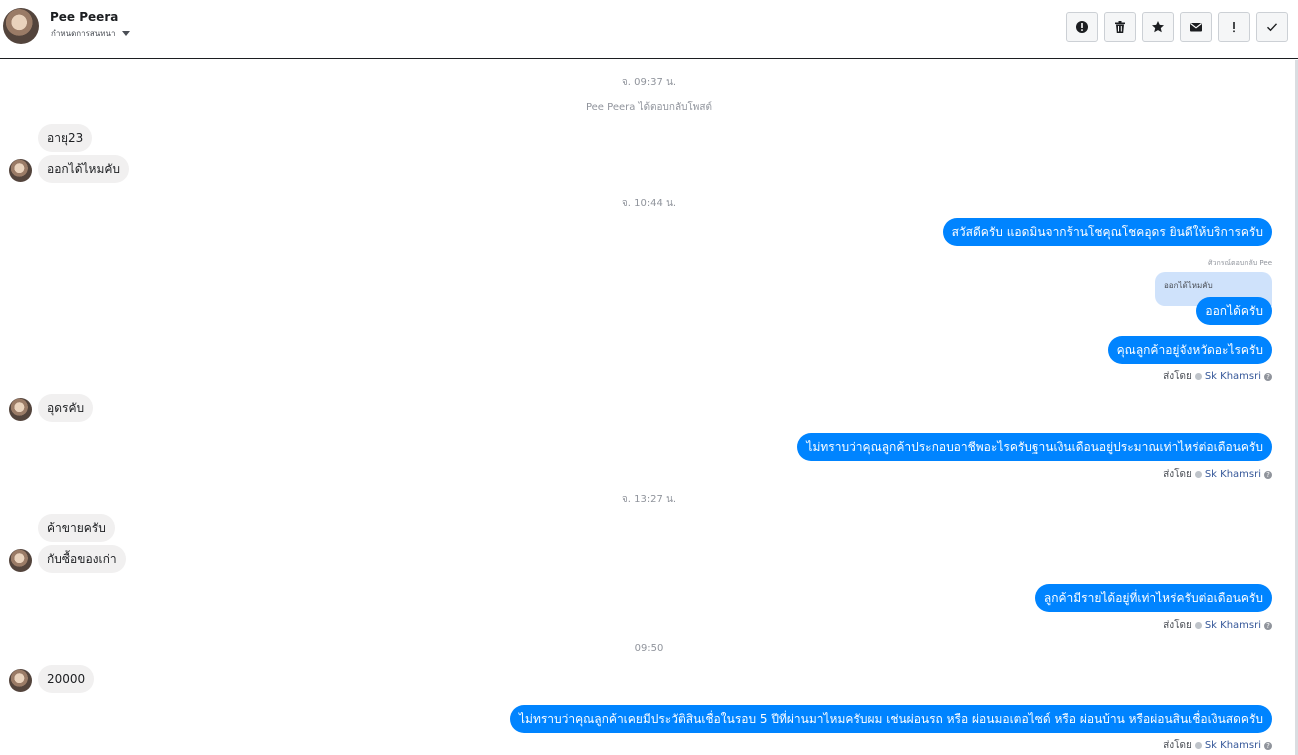 The height and width of the screenshot is (755, 1298). Describe the element at coordinates (649, 29) in the screenshot. I see `conversation-header: Pee Peera กำหนดการสนทนา` at that location.